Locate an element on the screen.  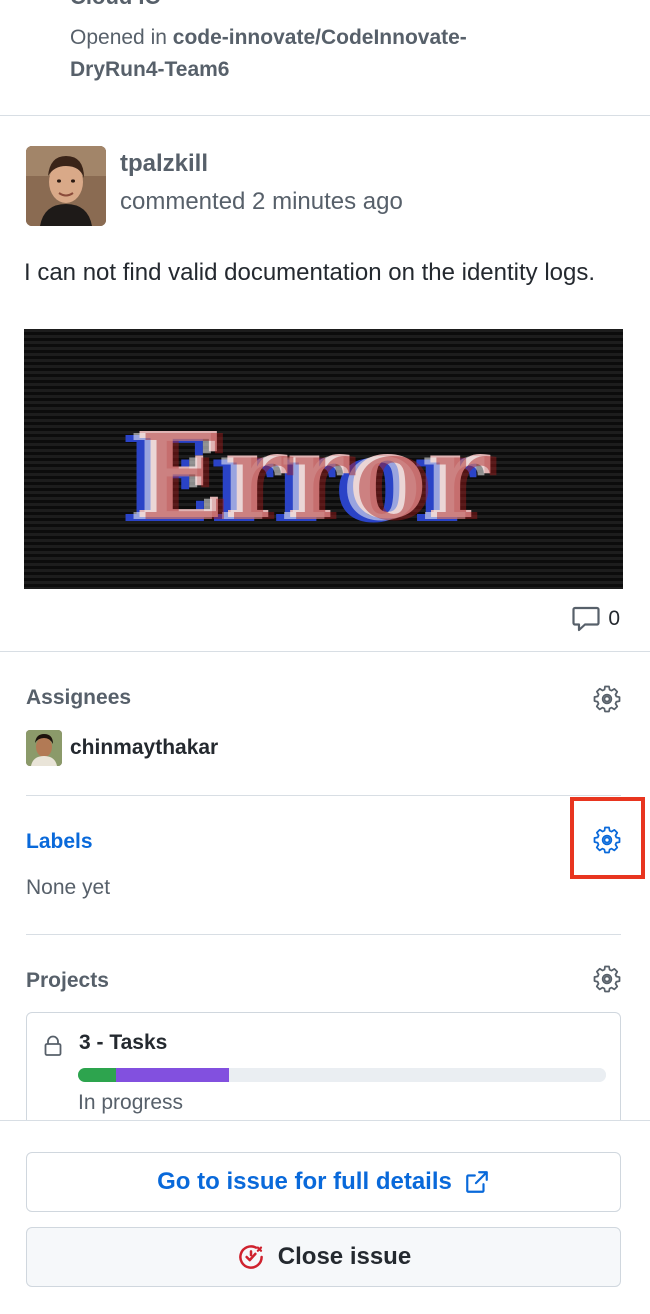
project-progress-bar is located at coordinates (342, 1075).